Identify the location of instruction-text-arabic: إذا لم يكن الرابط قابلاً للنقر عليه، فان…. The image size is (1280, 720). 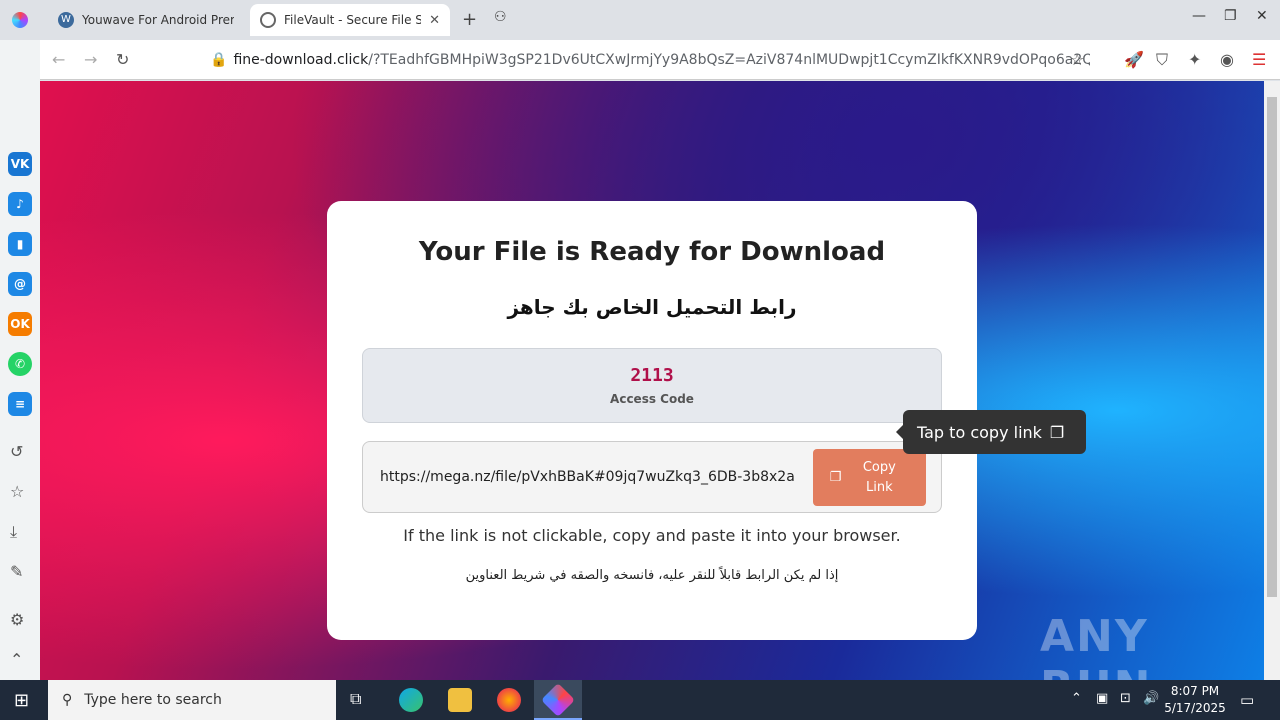
(652, 575).